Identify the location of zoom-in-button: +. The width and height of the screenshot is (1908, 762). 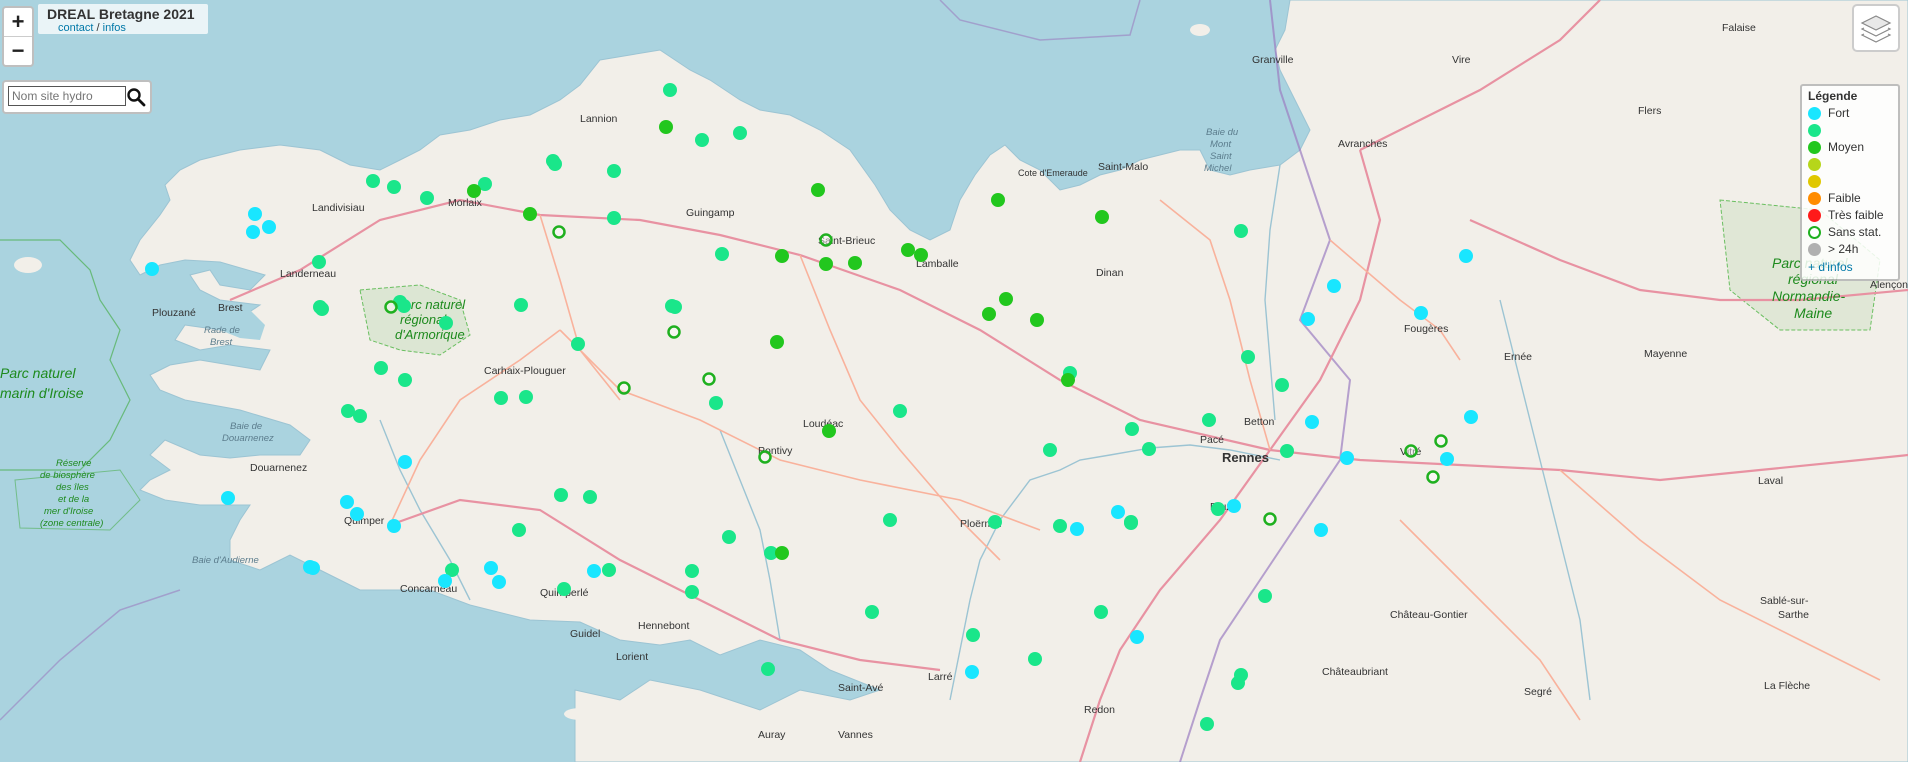
(18, 22).